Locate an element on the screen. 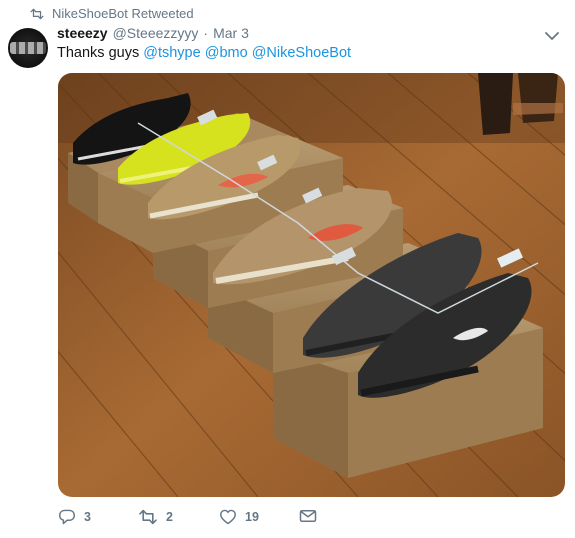  chevron-down-icon is located at coordinates (552, 36).